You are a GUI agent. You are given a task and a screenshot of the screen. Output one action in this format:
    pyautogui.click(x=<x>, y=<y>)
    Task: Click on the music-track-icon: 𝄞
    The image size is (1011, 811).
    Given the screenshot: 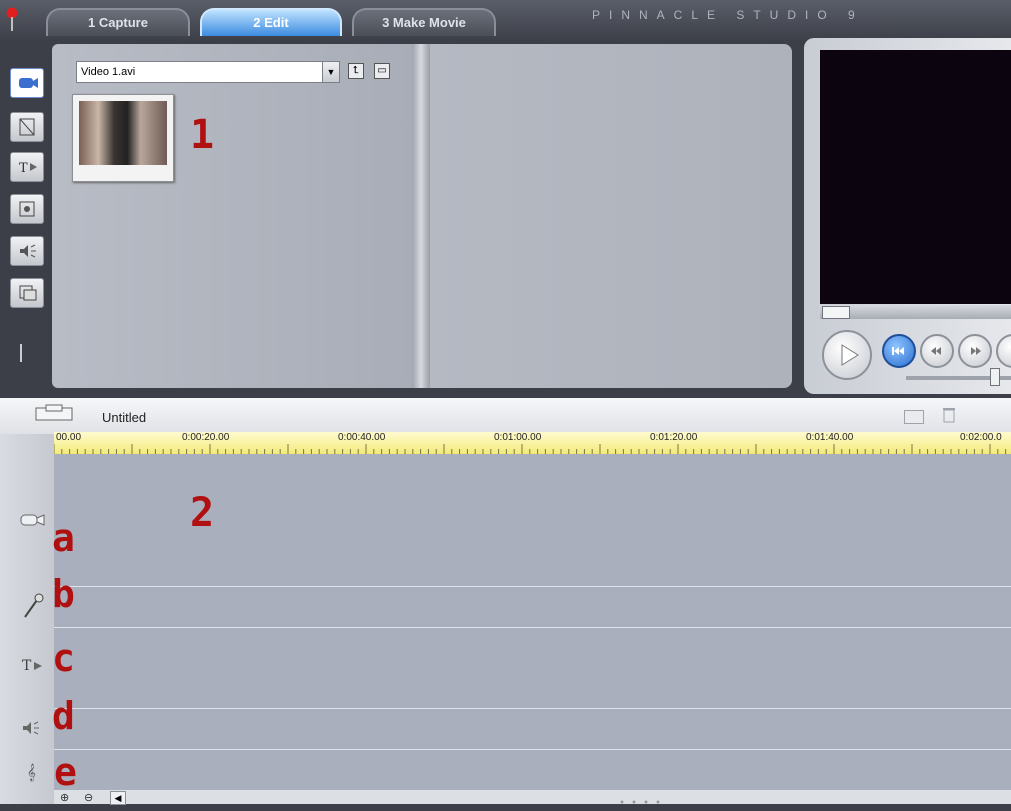 What is the action you would take?
    pyautogui.click(x=31, y=772)
    